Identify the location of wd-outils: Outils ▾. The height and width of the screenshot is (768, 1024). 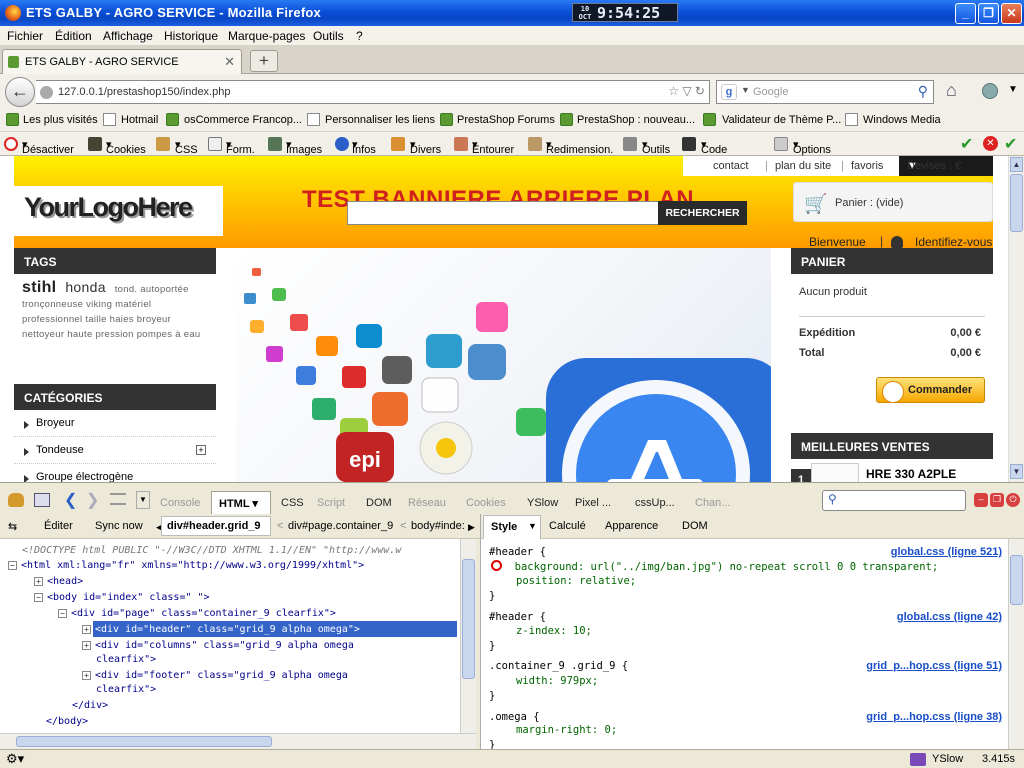
(656, 147).